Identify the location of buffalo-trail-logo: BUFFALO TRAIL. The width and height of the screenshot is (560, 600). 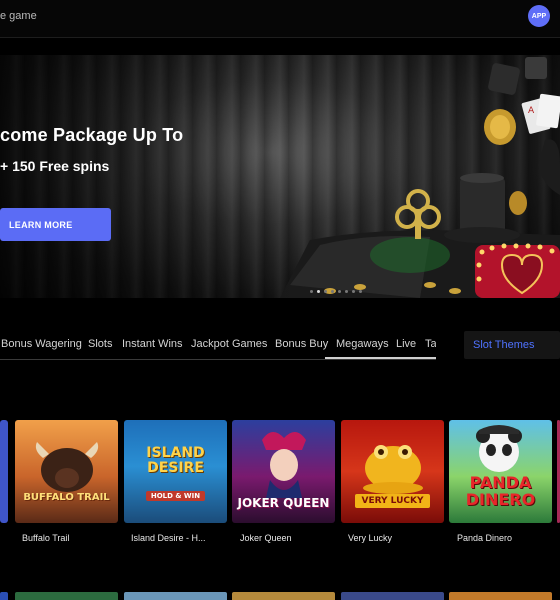
(66, 497).